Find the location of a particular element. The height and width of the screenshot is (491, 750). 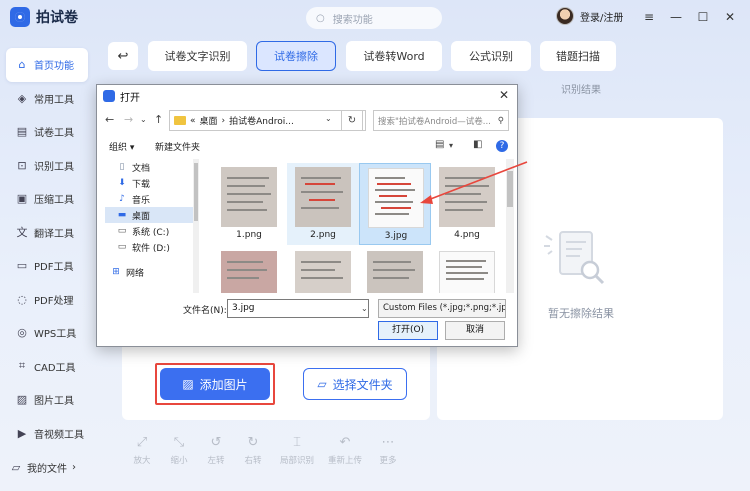

file-item: 1.png is located at coordinates (249, 204).